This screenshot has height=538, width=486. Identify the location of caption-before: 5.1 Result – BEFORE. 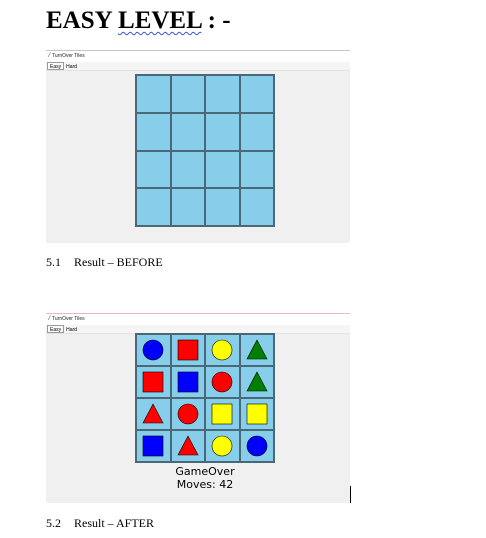
(104, 262).